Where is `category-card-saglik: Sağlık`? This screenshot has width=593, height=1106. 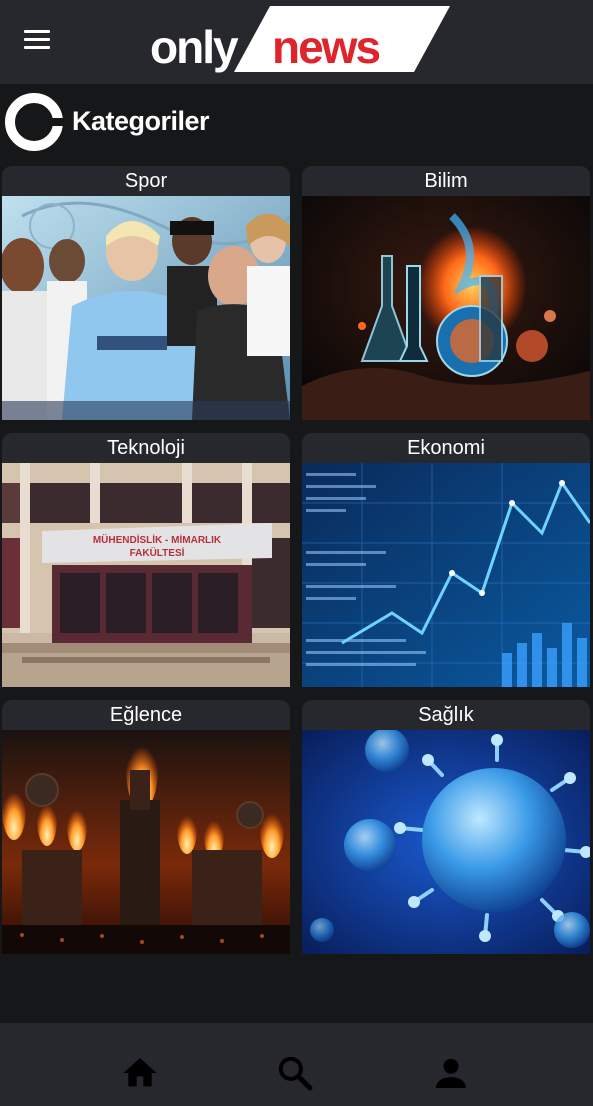 category-card-saglik: Sağlık is located at coordinates (446, 827).